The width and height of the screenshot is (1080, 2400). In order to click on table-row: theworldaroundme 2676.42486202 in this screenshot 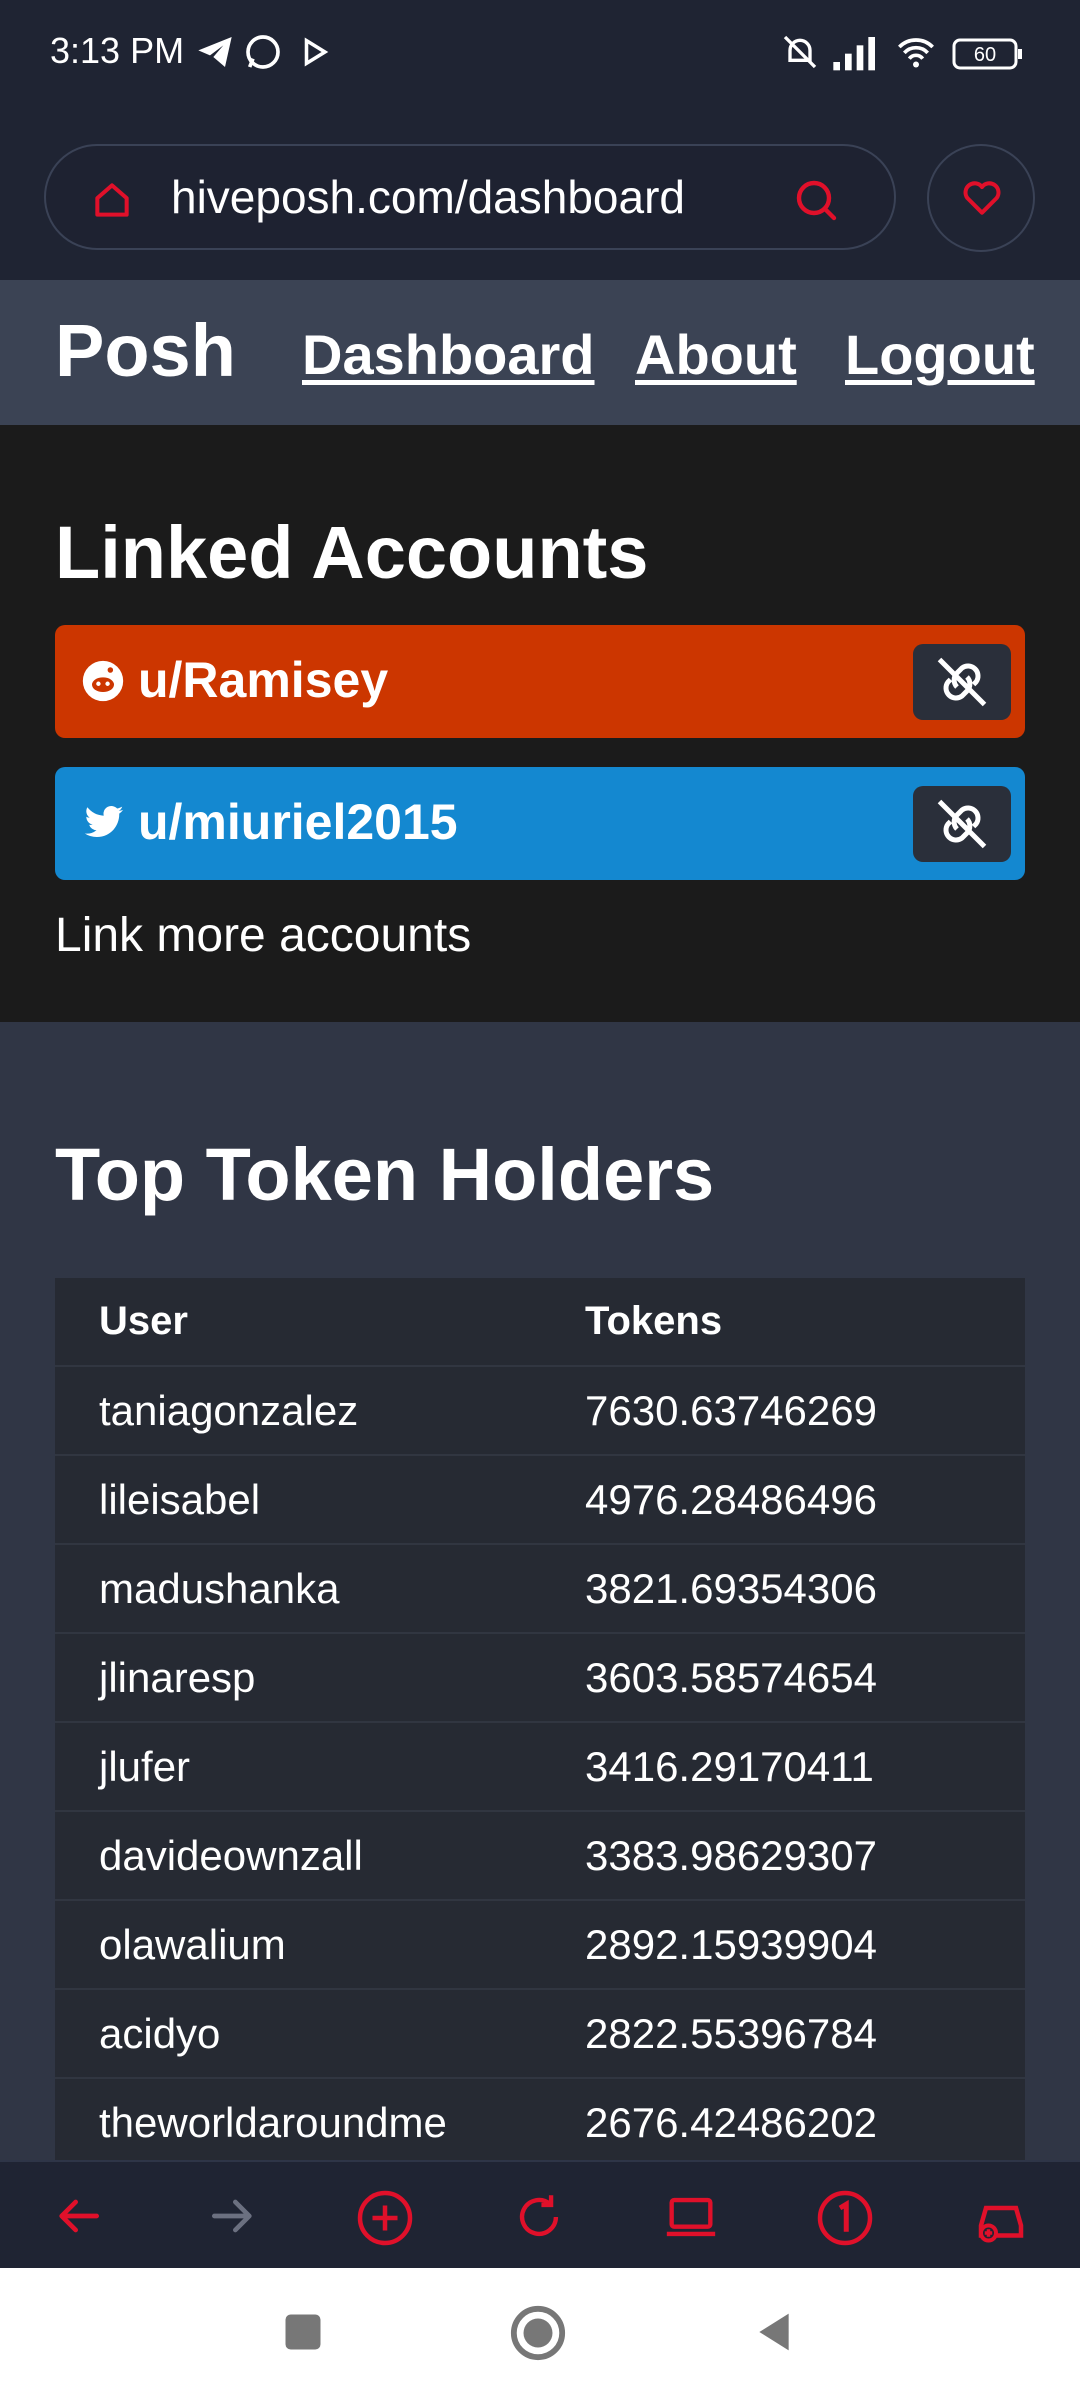, I will do `click(540, 2123)`.